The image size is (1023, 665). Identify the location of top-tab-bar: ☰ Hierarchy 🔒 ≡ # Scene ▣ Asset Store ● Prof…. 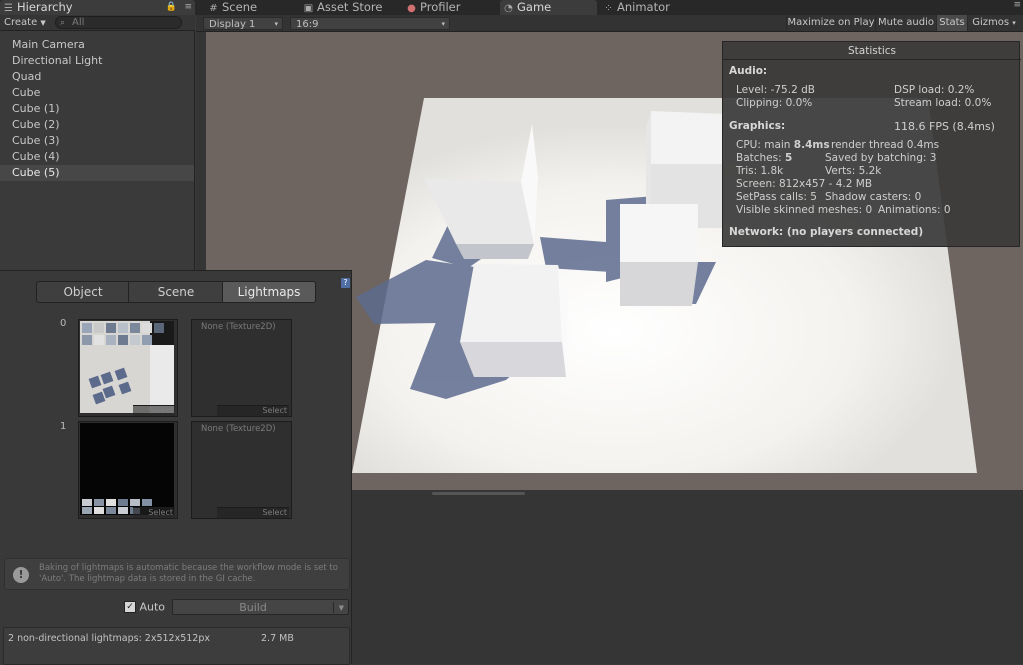
(511, 7).